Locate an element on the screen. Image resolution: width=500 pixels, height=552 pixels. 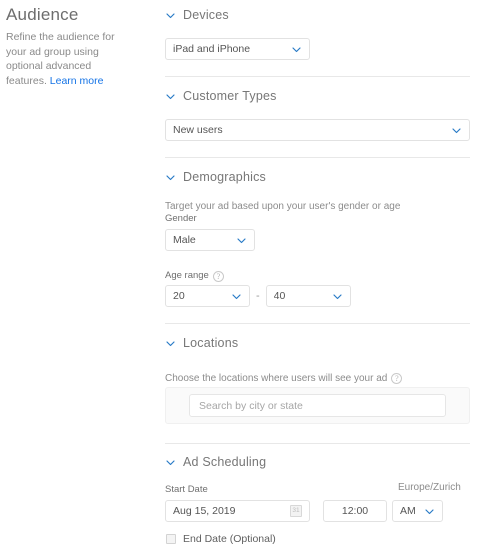
start-time-value: 12:00 is located at coordinates (355, 511).